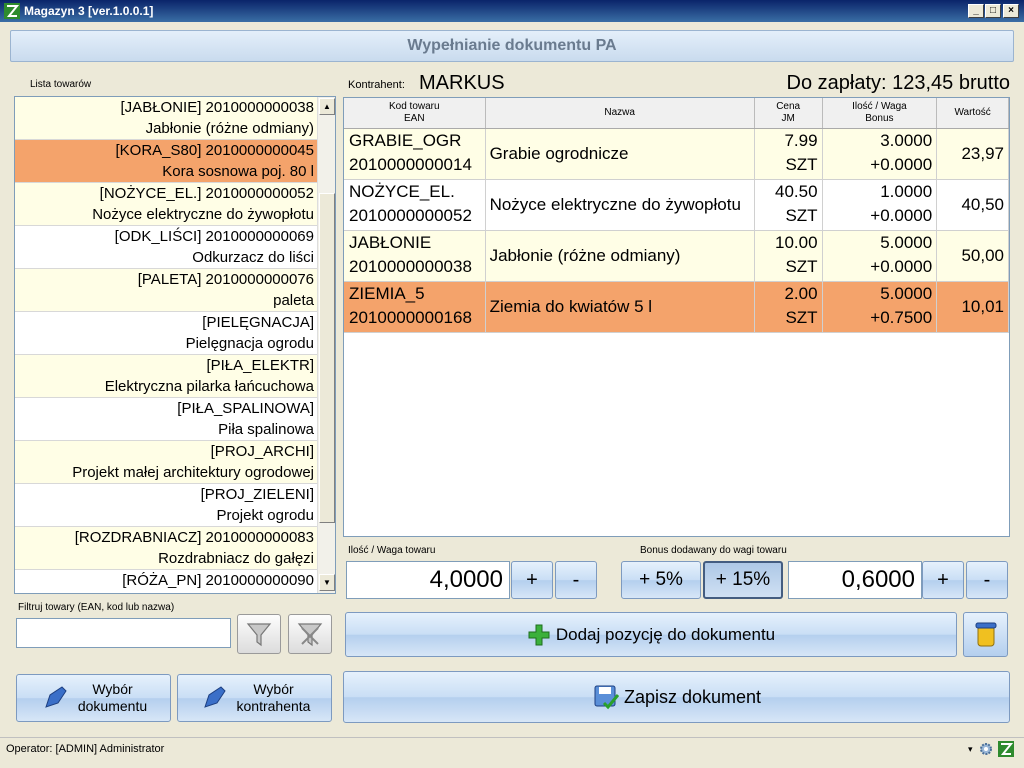 Image resolution: width=1024 pixels, height=768 pixels. I want to click on product-code: [PROJ_ZIELENI], so click(257, 494).